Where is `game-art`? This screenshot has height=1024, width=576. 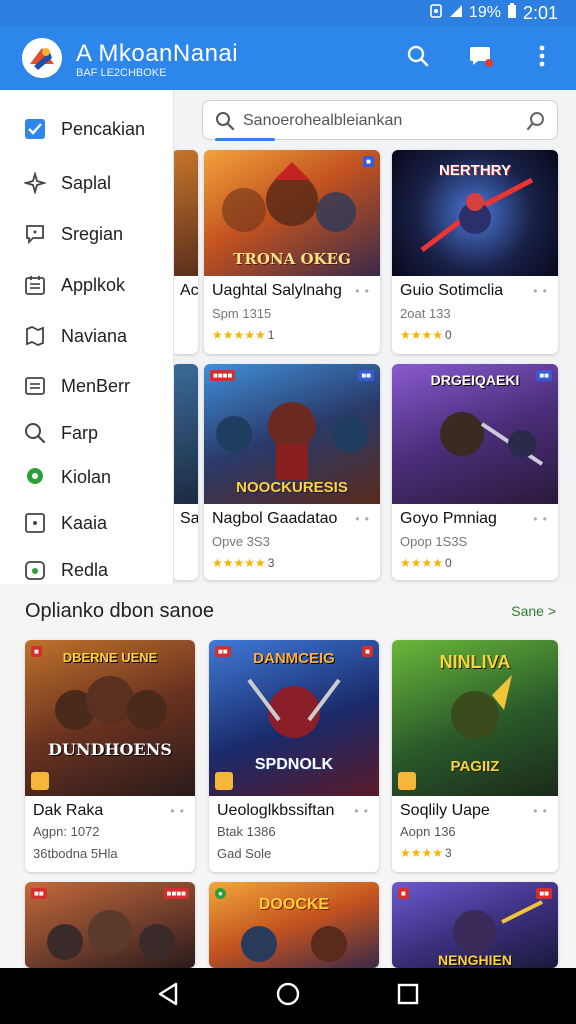 game-art is located at coordinates (185, 434).